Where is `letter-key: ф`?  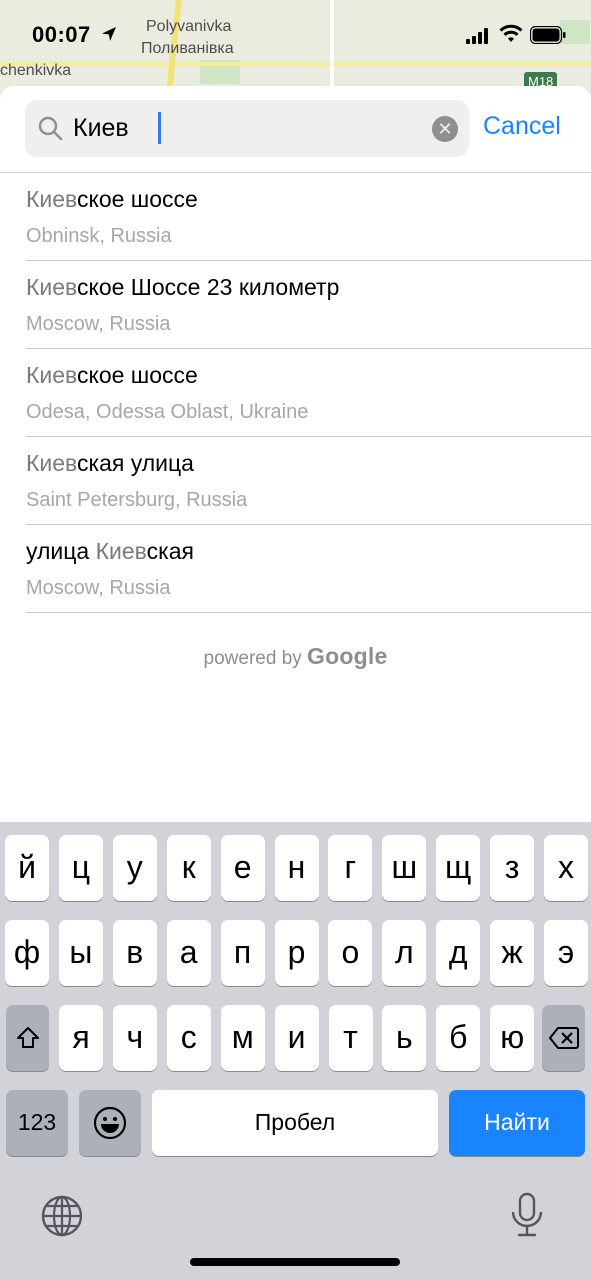 letter-key: ф is located at coordinates (27, 953).